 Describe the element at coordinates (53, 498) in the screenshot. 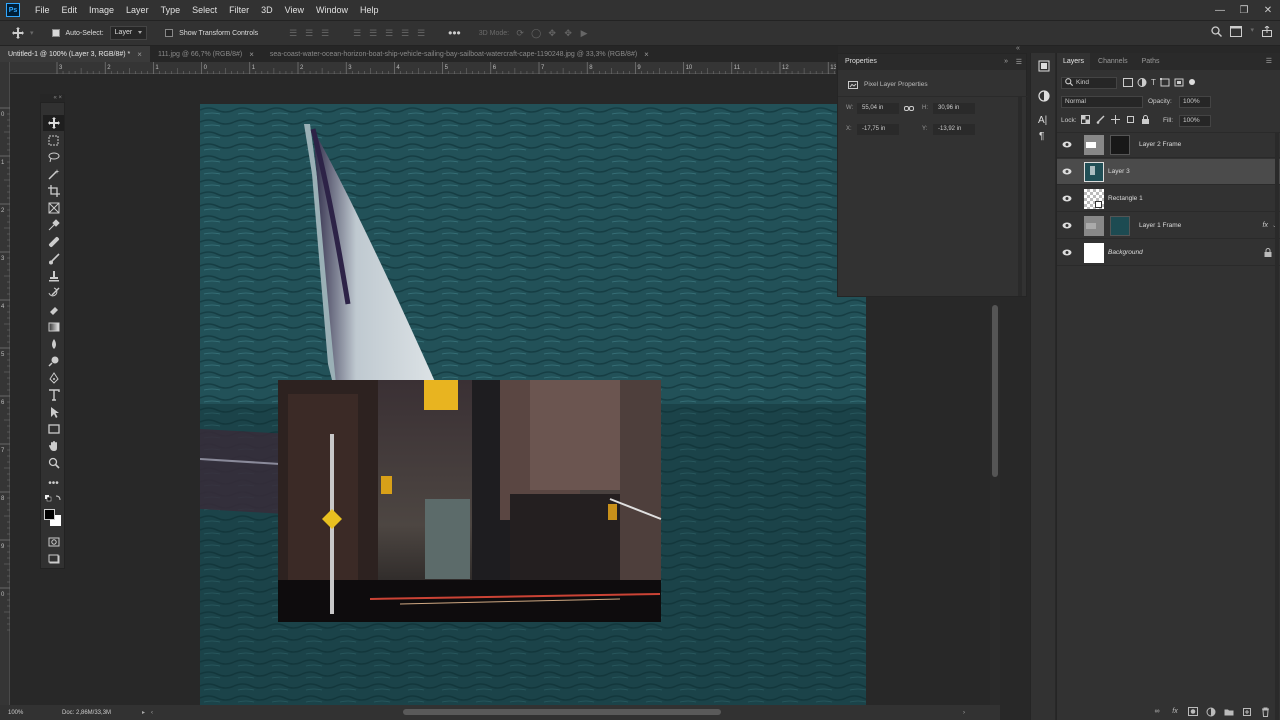

I see `swap-colors-icon` at that location.